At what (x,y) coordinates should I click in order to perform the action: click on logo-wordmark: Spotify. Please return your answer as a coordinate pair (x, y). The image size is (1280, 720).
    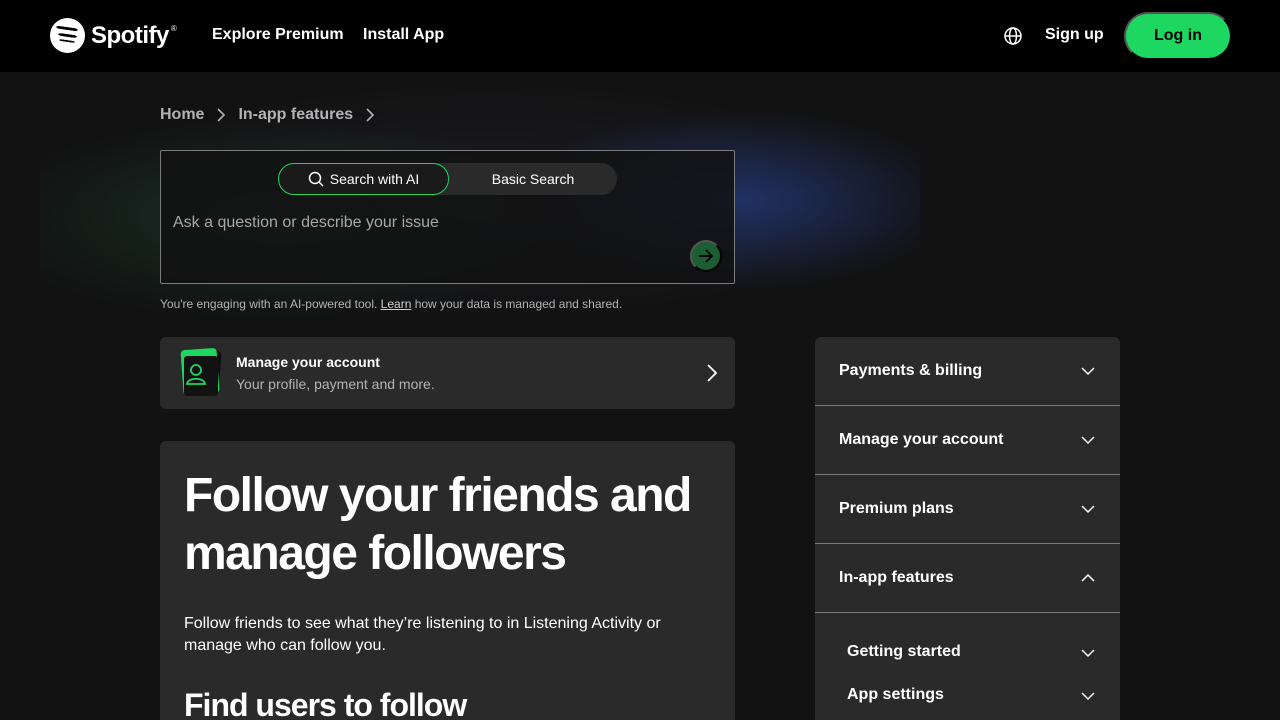
    Looking at the image, I should click on (130, 35).